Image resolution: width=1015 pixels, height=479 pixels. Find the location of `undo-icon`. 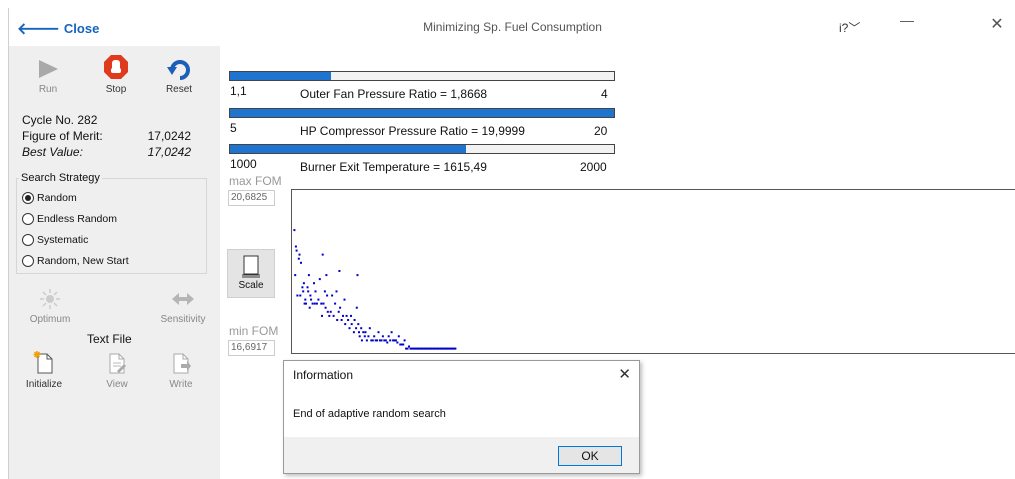

undo-icon is located at coordinates (178, 70).